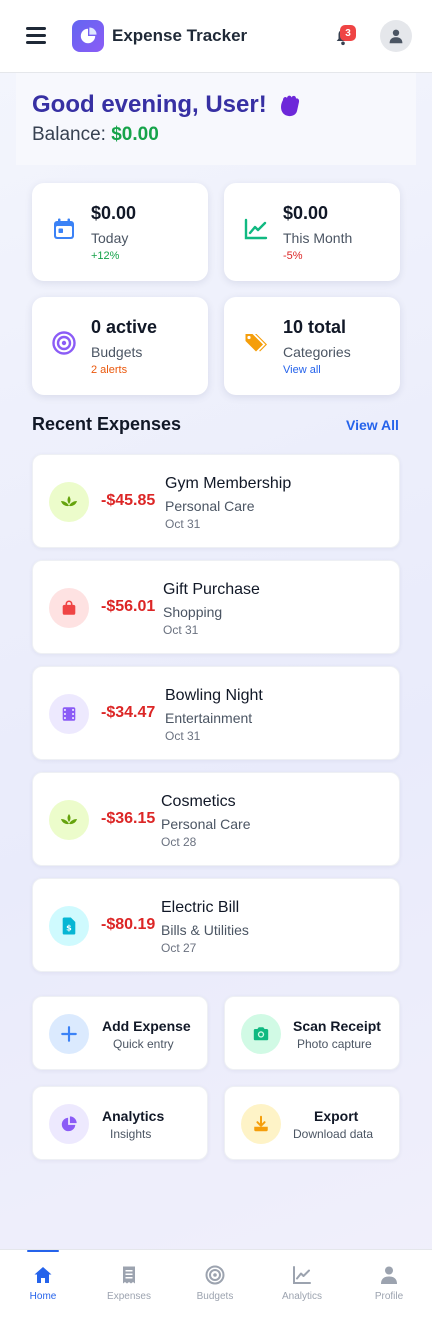  I want to click on download-icon, so click(261, 1124).